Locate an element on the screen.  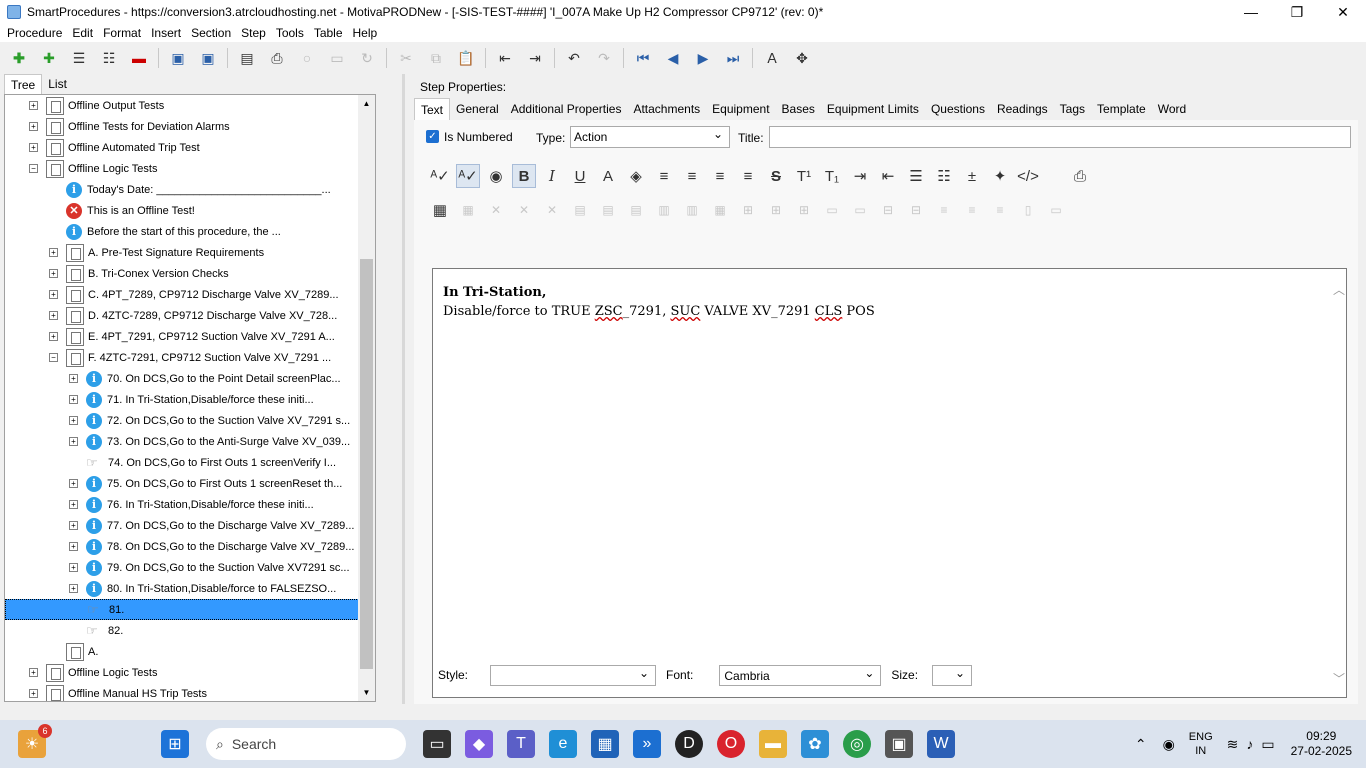
font-select: Cambria is located at coordinates (800, 675).